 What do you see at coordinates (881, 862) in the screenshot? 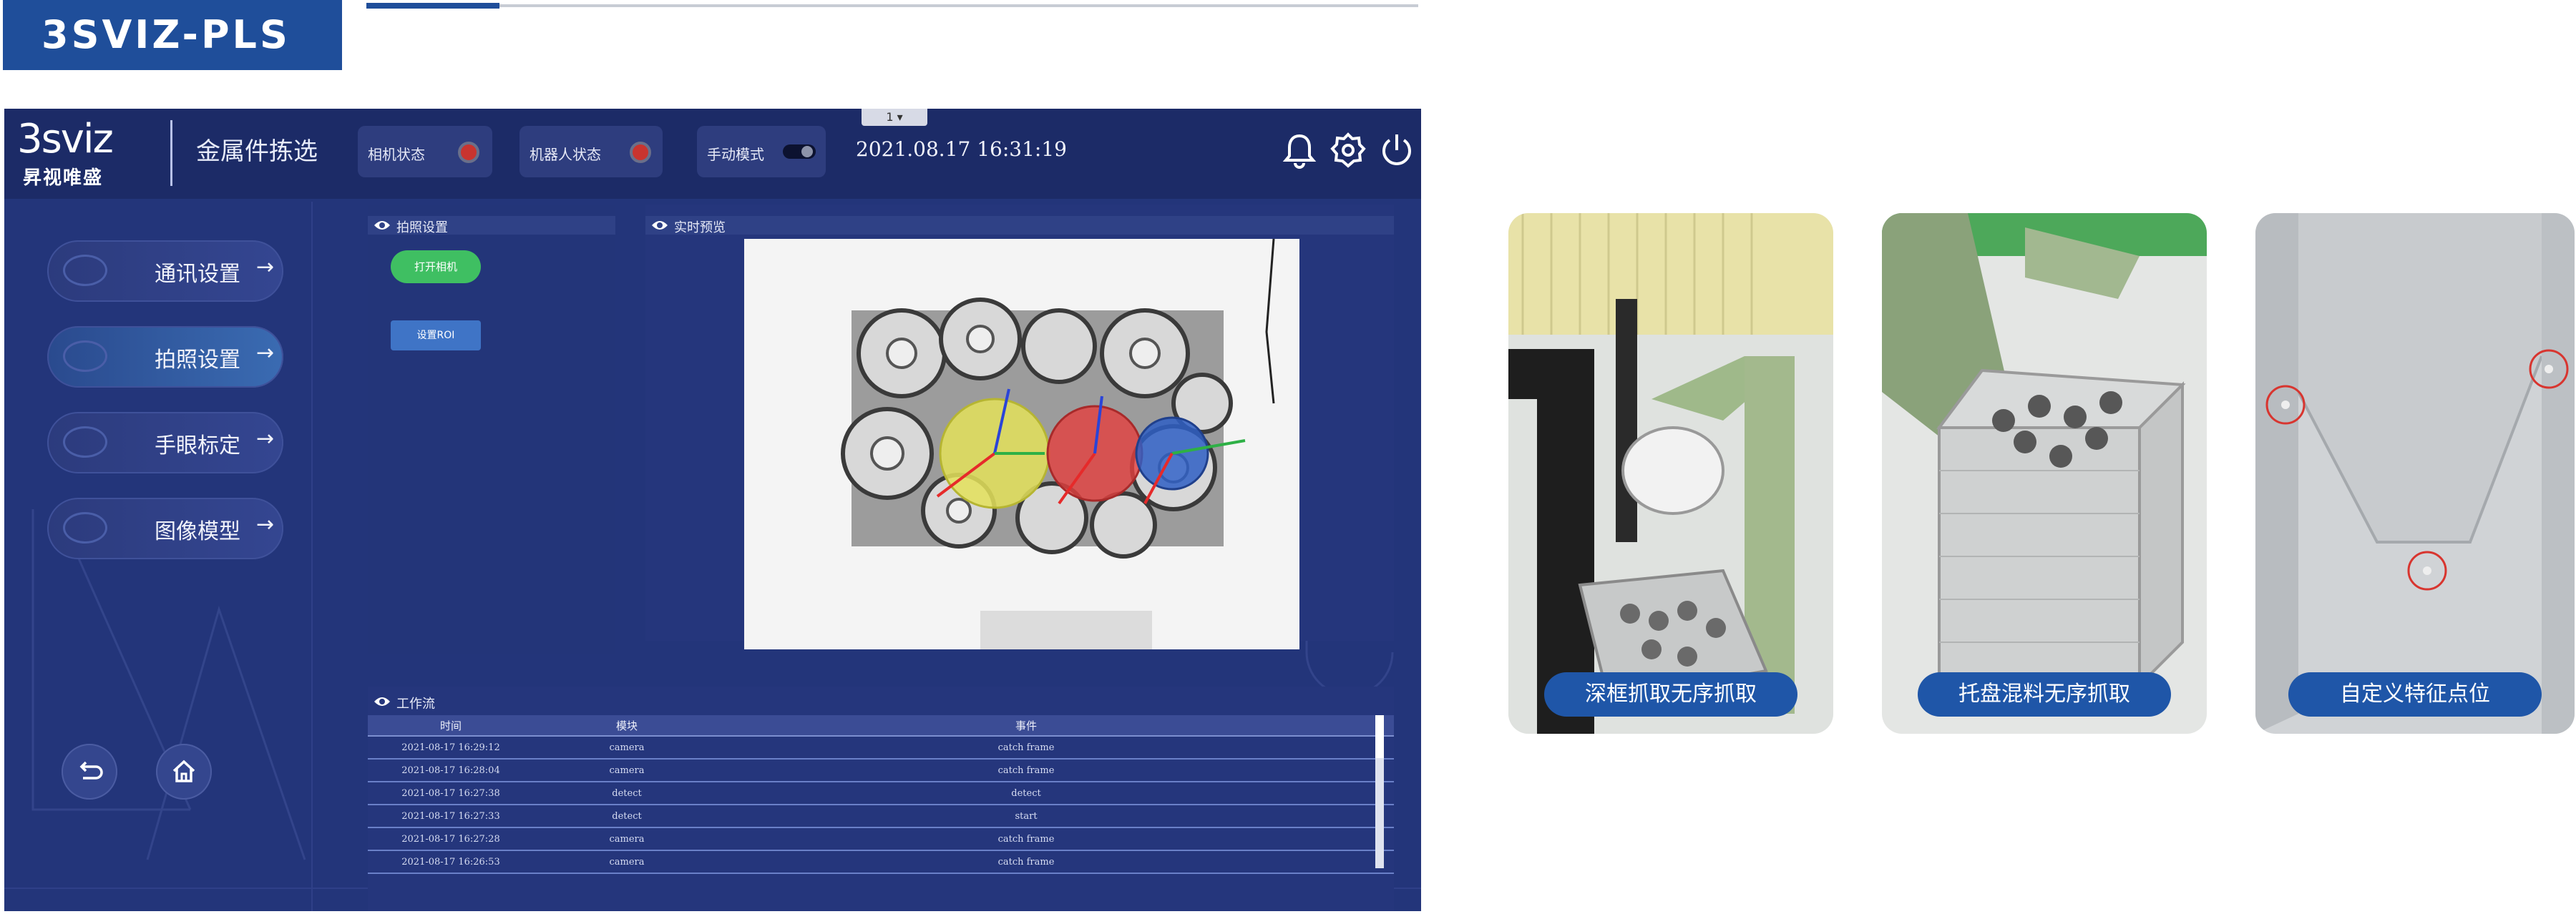
I see `table-row: 2021-08-17 16:26:53 camera catch frame` at bounding box center [881, 862].